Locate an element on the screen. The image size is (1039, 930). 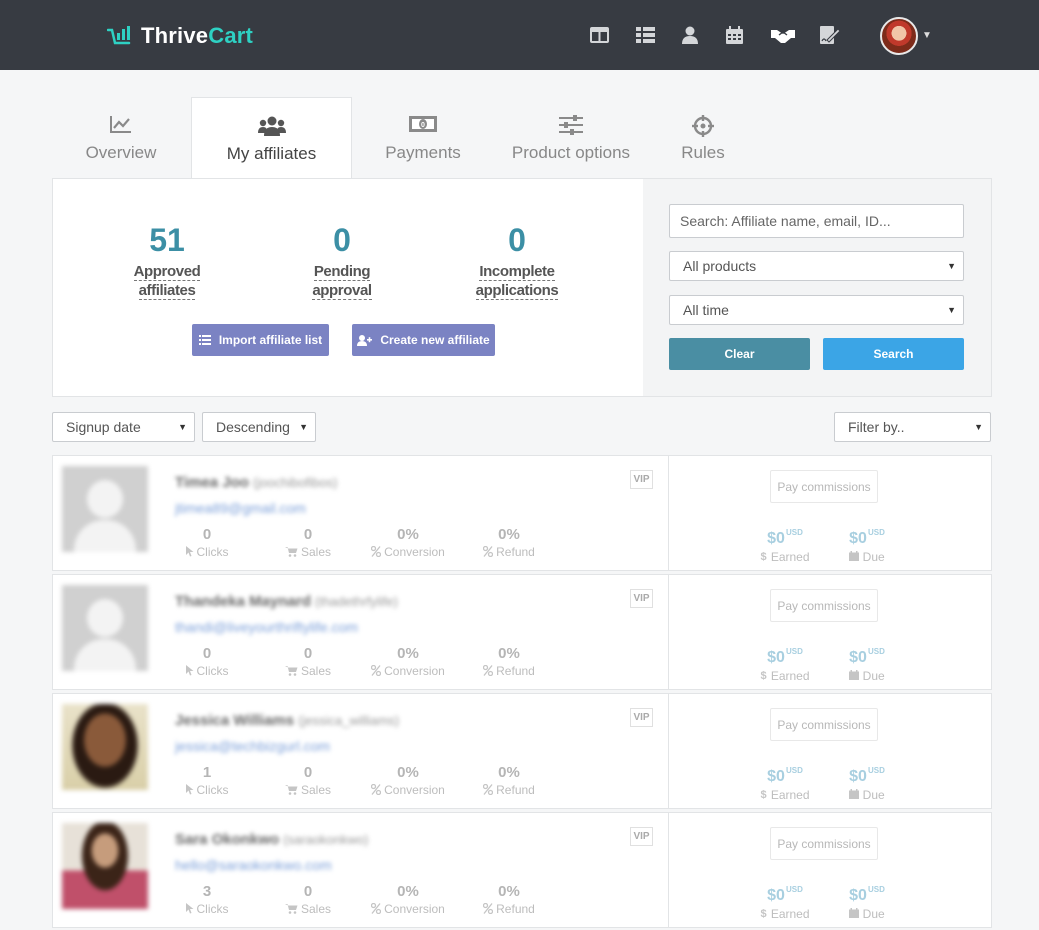
logo-text: ThriveCart is located at coordinates (197, 35).